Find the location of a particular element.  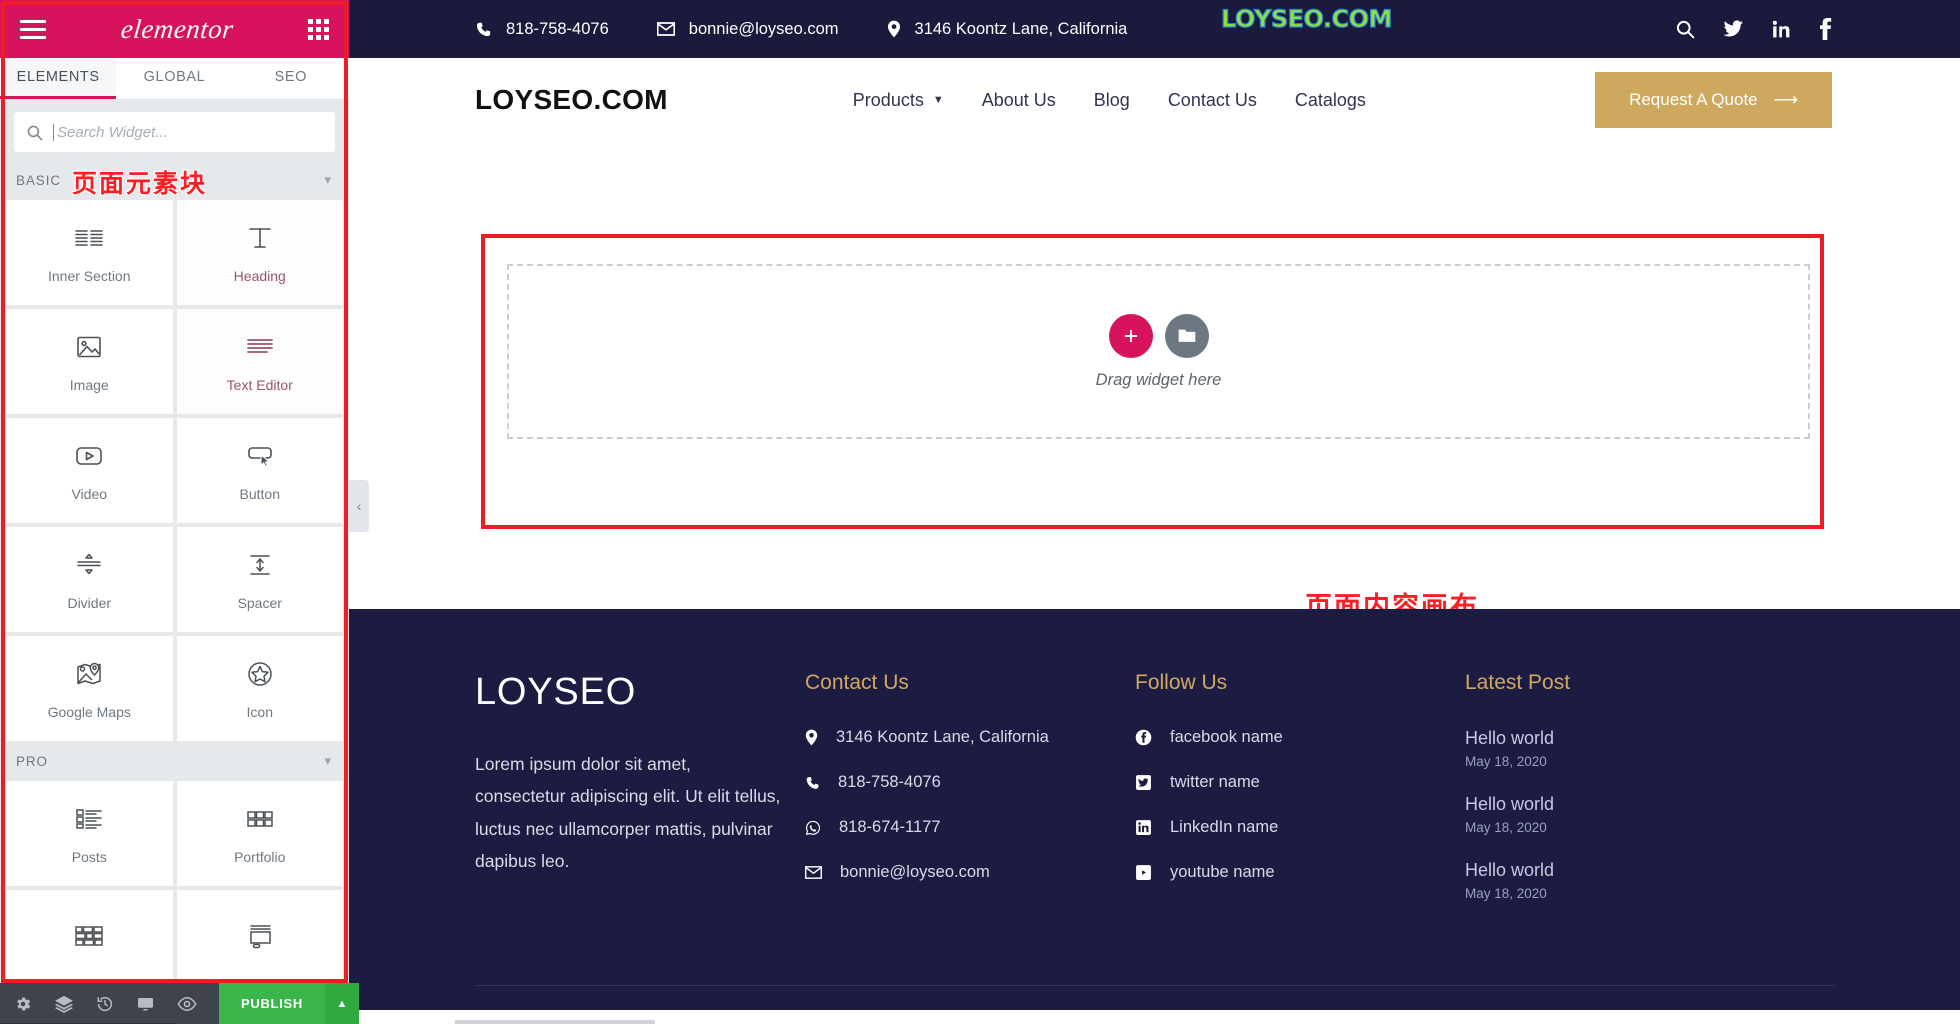

linkedin-icon is located at coordinates (1781, 29).